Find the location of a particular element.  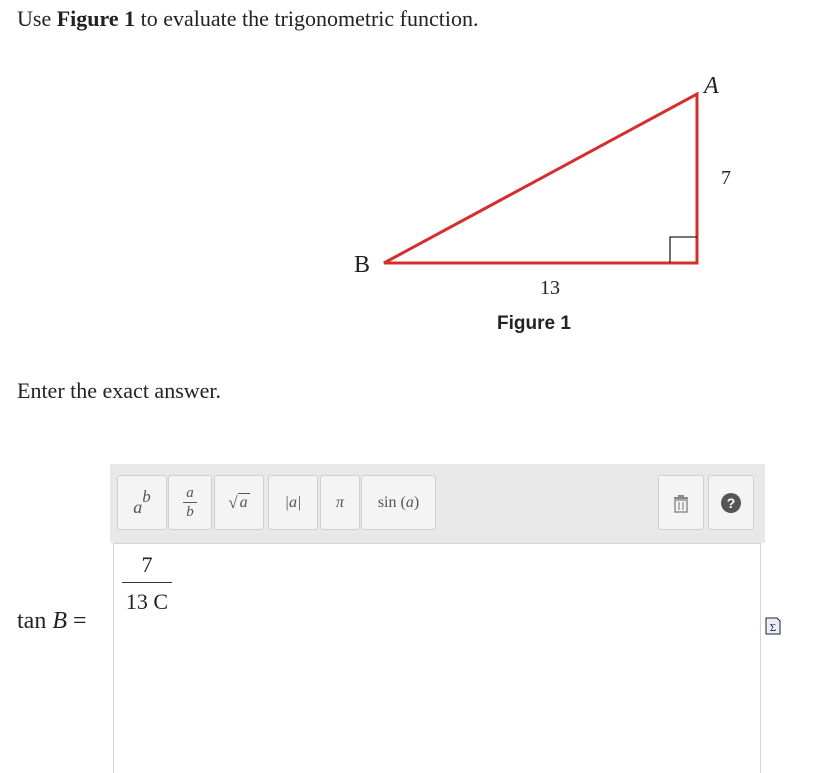

pi-button: π is located at coordinates (340, 502).